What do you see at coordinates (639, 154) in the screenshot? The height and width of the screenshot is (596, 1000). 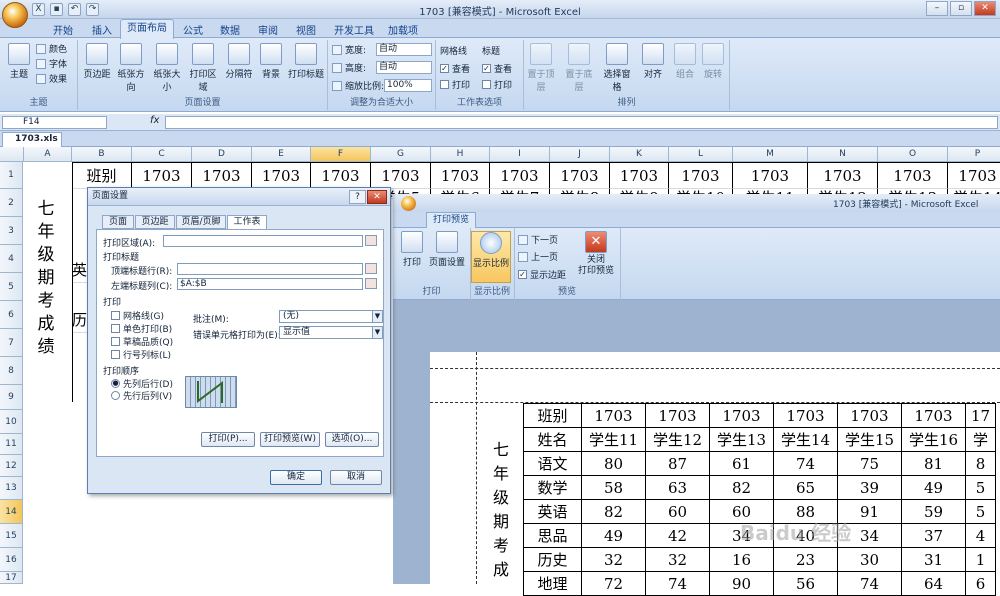 I see `column-header: K` at bounding box center [639, 154].